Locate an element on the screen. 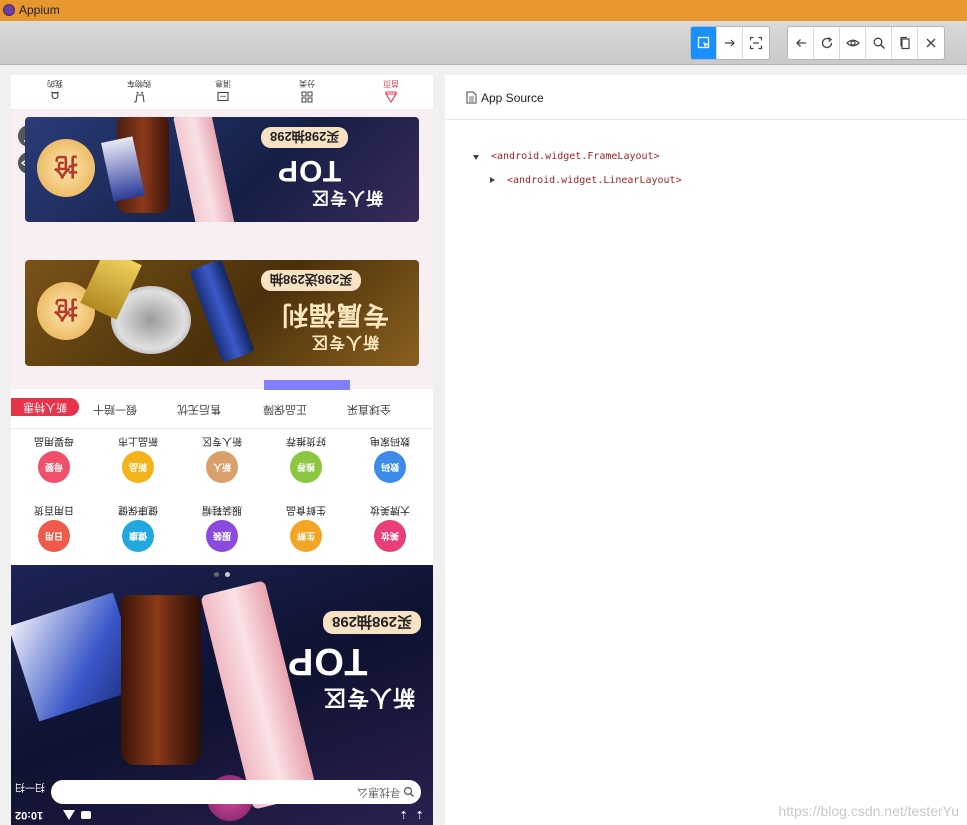  actions-group is located at coordinates (866, 43).